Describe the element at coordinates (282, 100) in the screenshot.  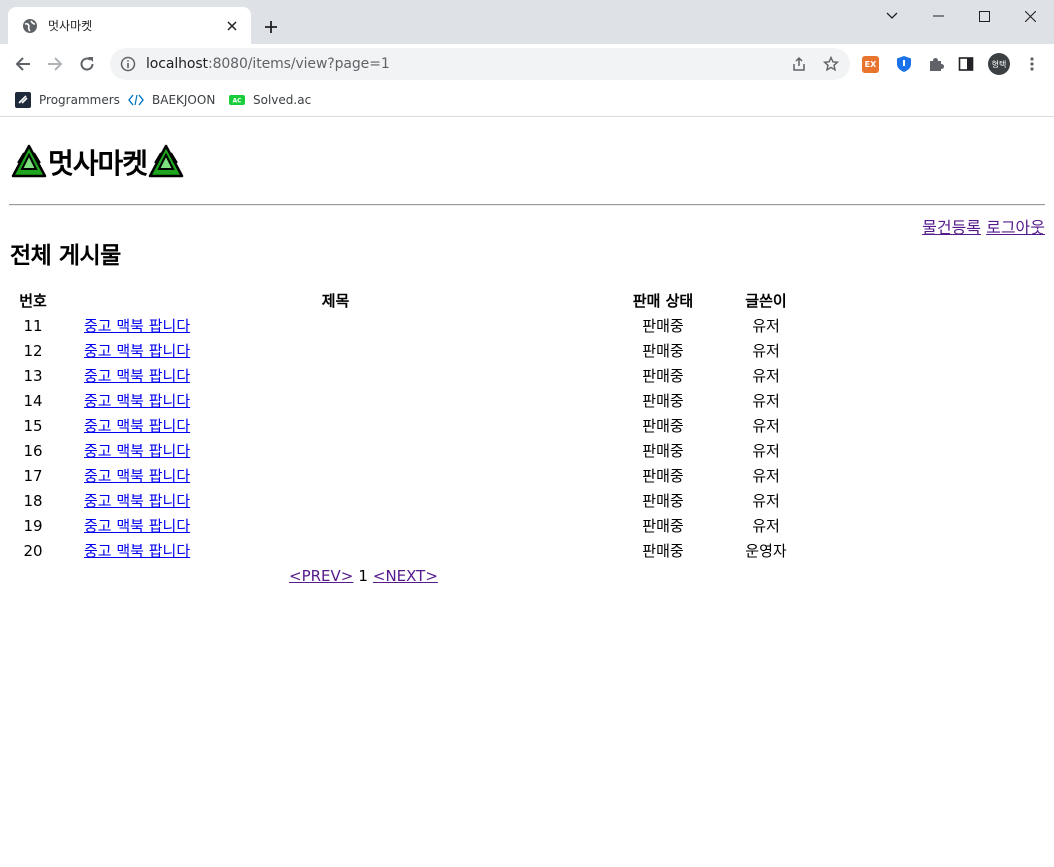
I see `bookmark-label: Solved.ac` at that location.